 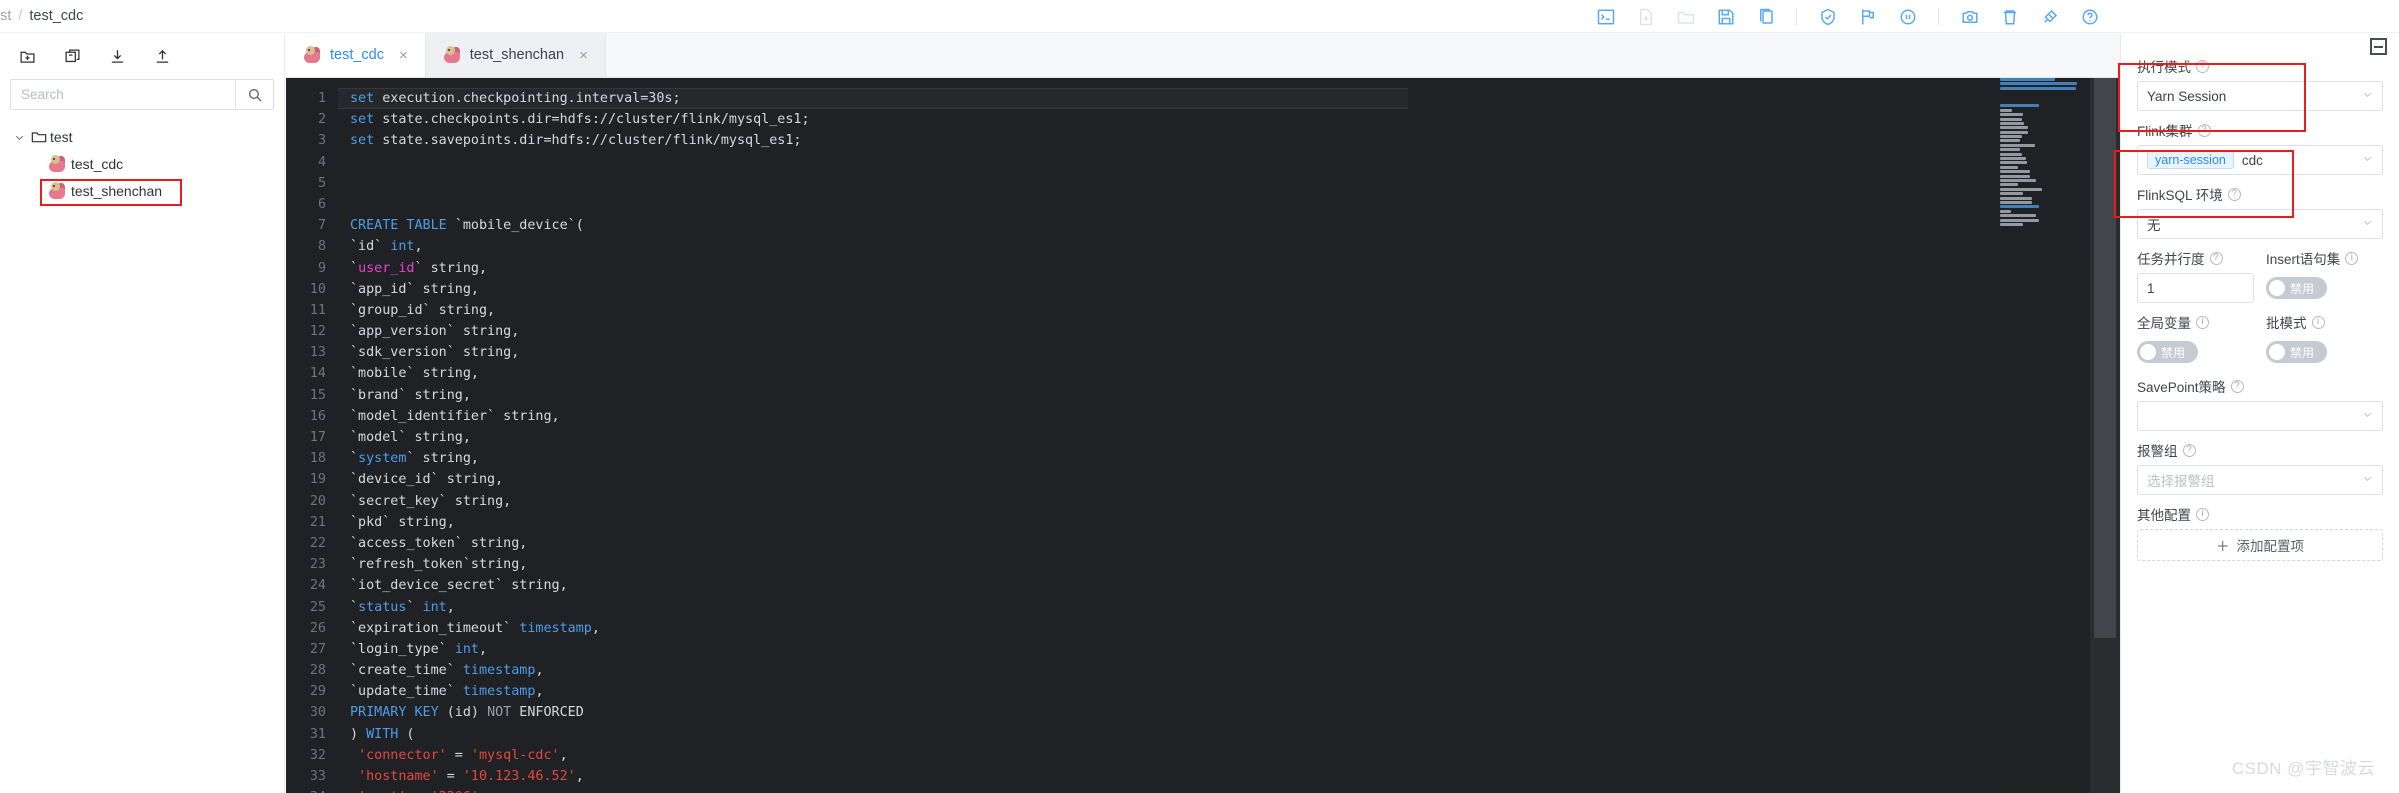 I want to click on scrollbar-thumb, so click(x=2105, y=358).